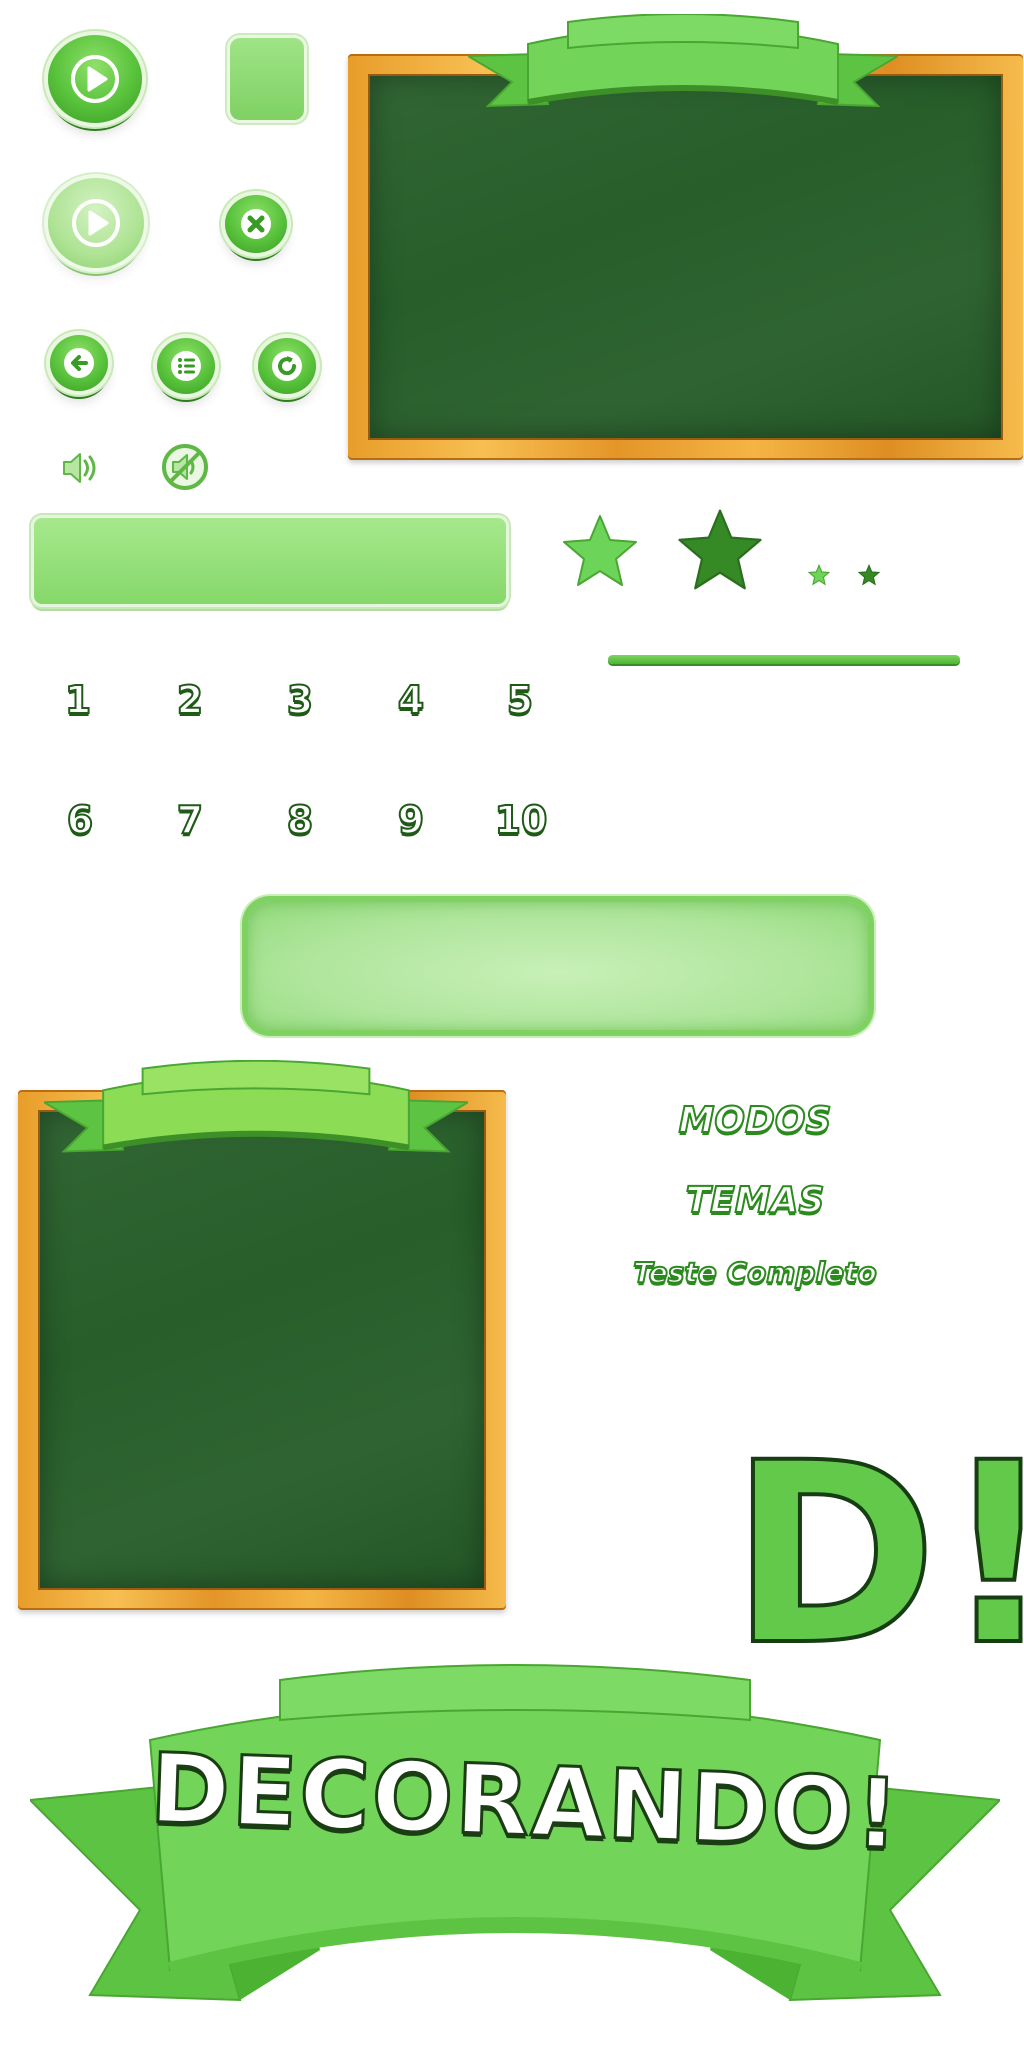 The width and height of the screenshot is (1024, 2048). I want to click on level-number-6: 6, so click(80, 820).